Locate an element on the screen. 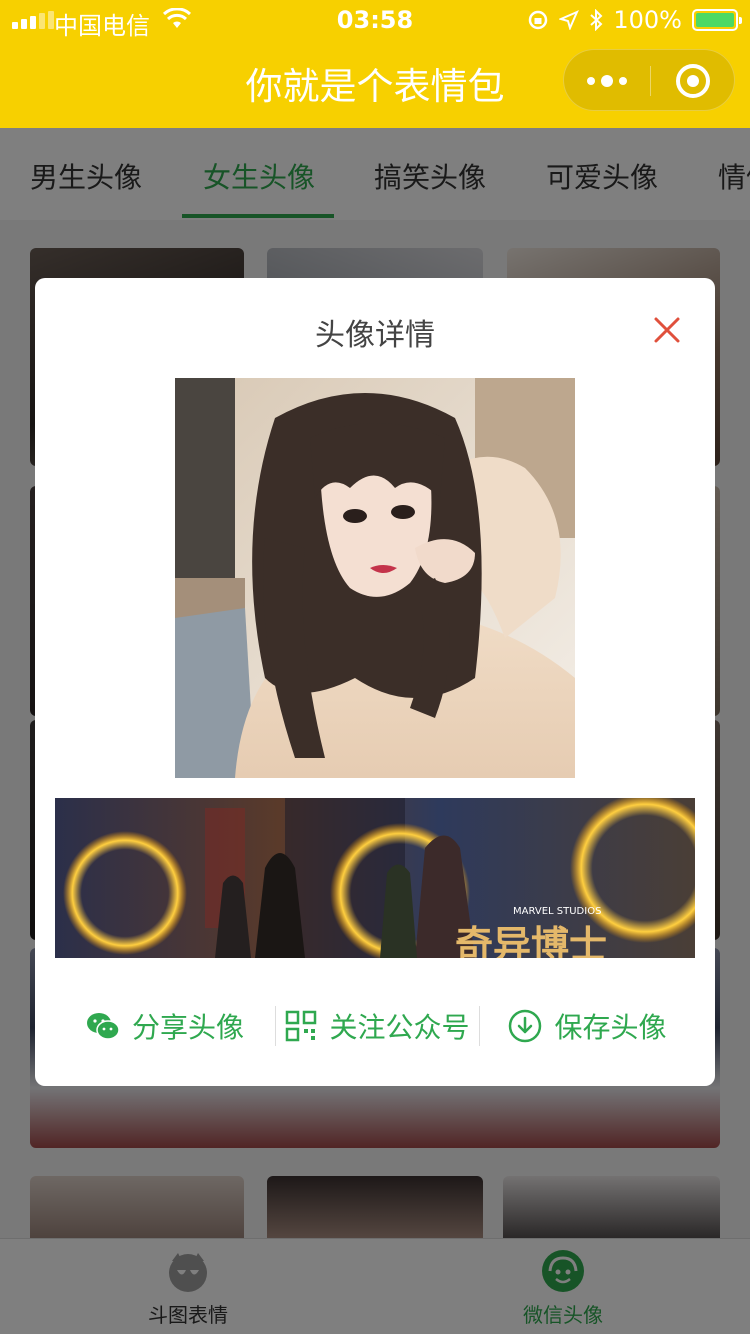  location-icon is located at coordinates (569, 20).